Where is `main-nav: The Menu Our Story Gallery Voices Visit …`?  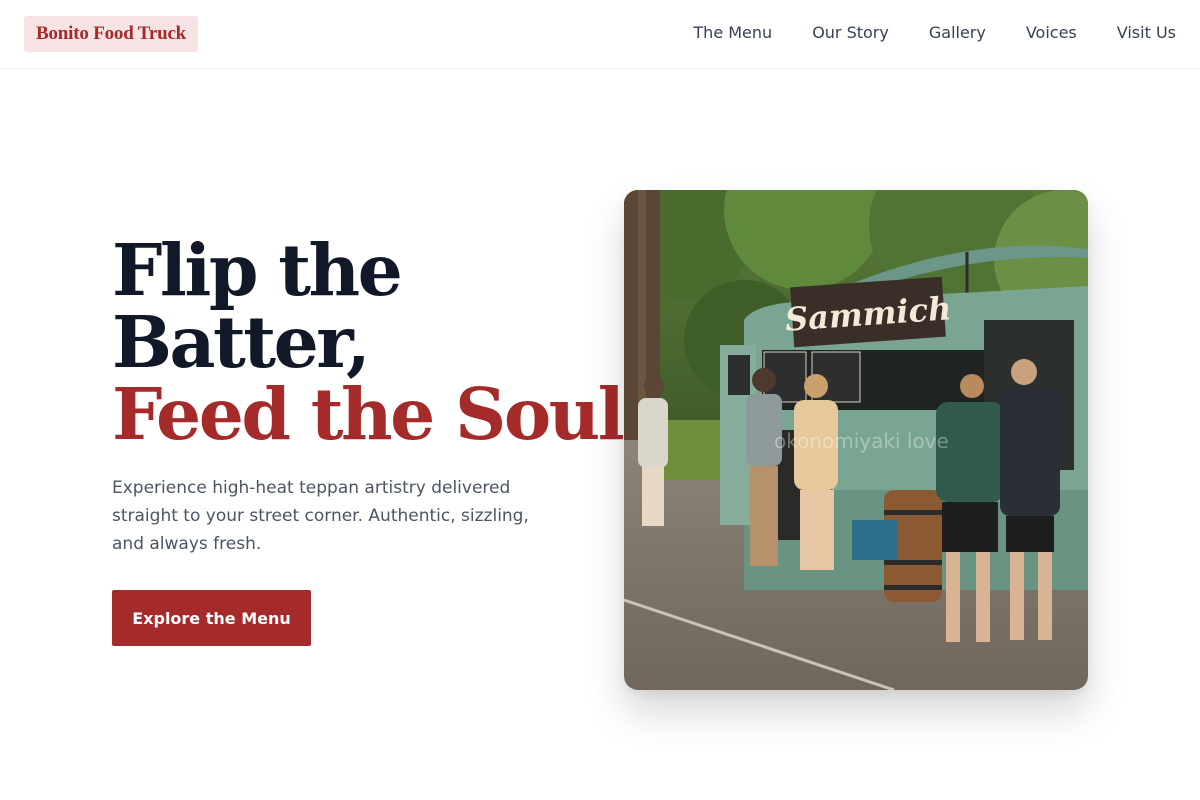 main-nav: The Menu Our Story Gallery Voices Visit … is located at coordinates (934, 33).